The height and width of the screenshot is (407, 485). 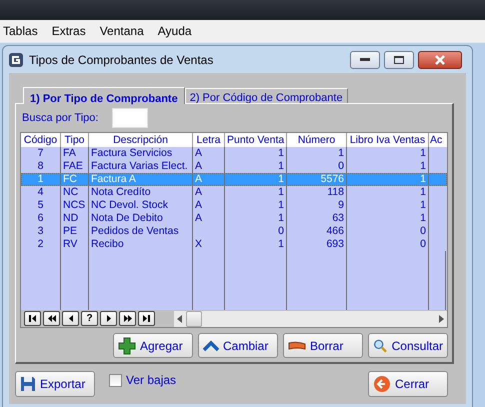 I want to click on search-button: Consultar, so click(x=408, y=345).